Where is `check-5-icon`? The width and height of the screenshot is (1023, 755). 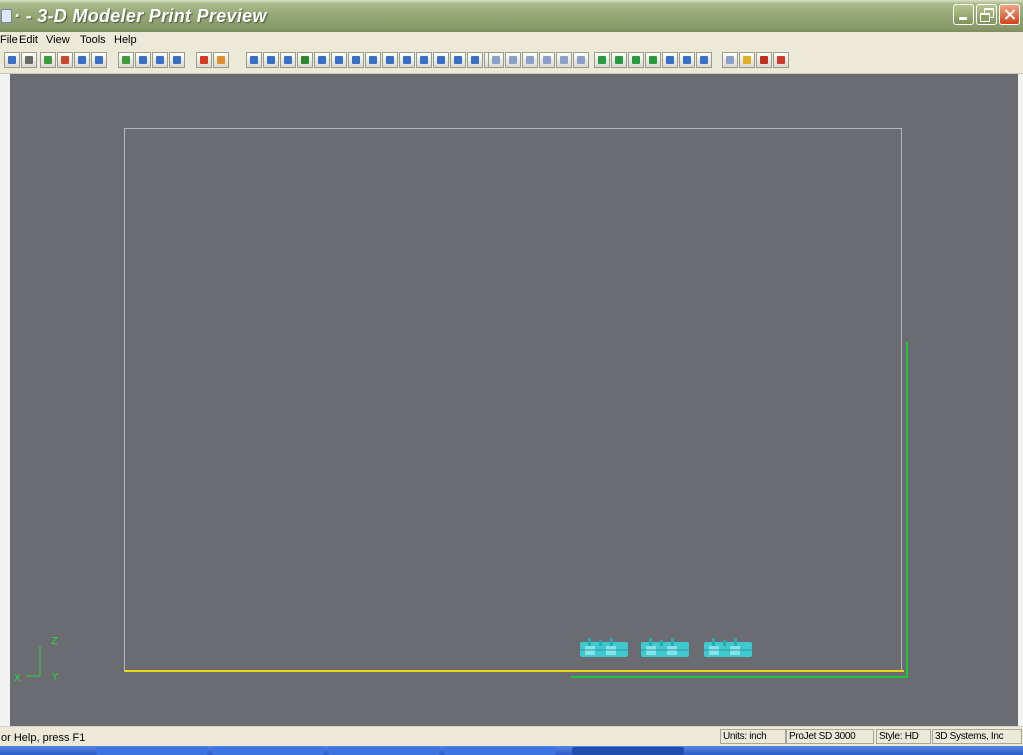
check-5-icon is located at coordinates (670, 60).